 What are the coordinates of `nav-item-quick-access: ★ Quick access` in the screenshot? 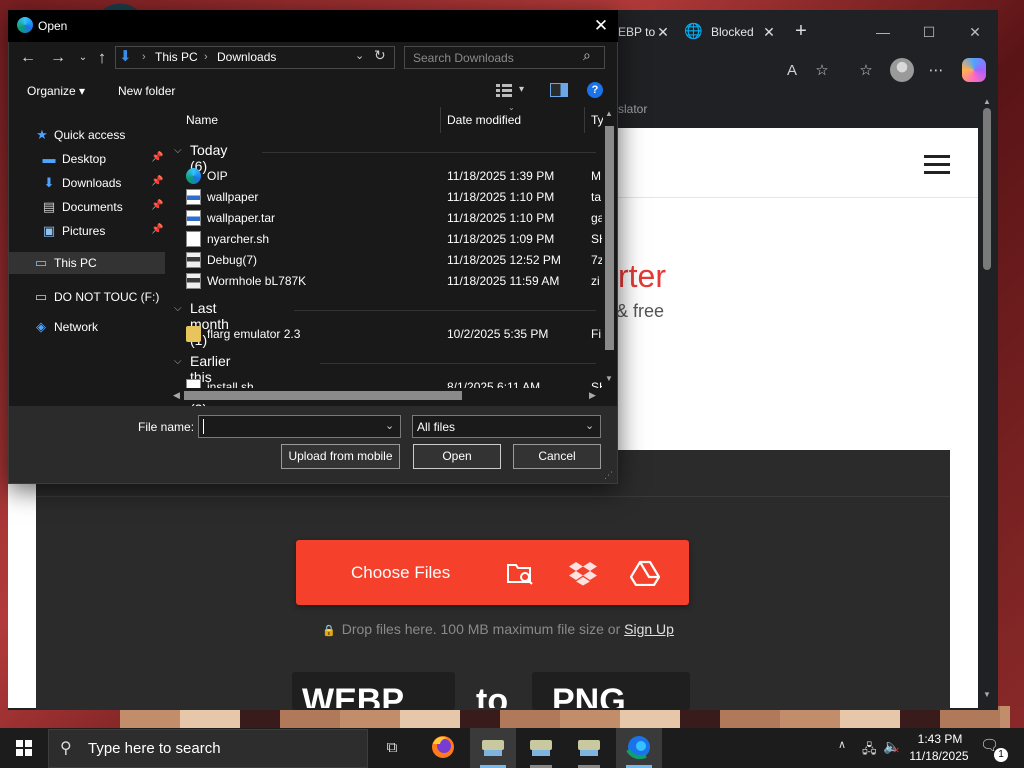 It's located at (87, 135).